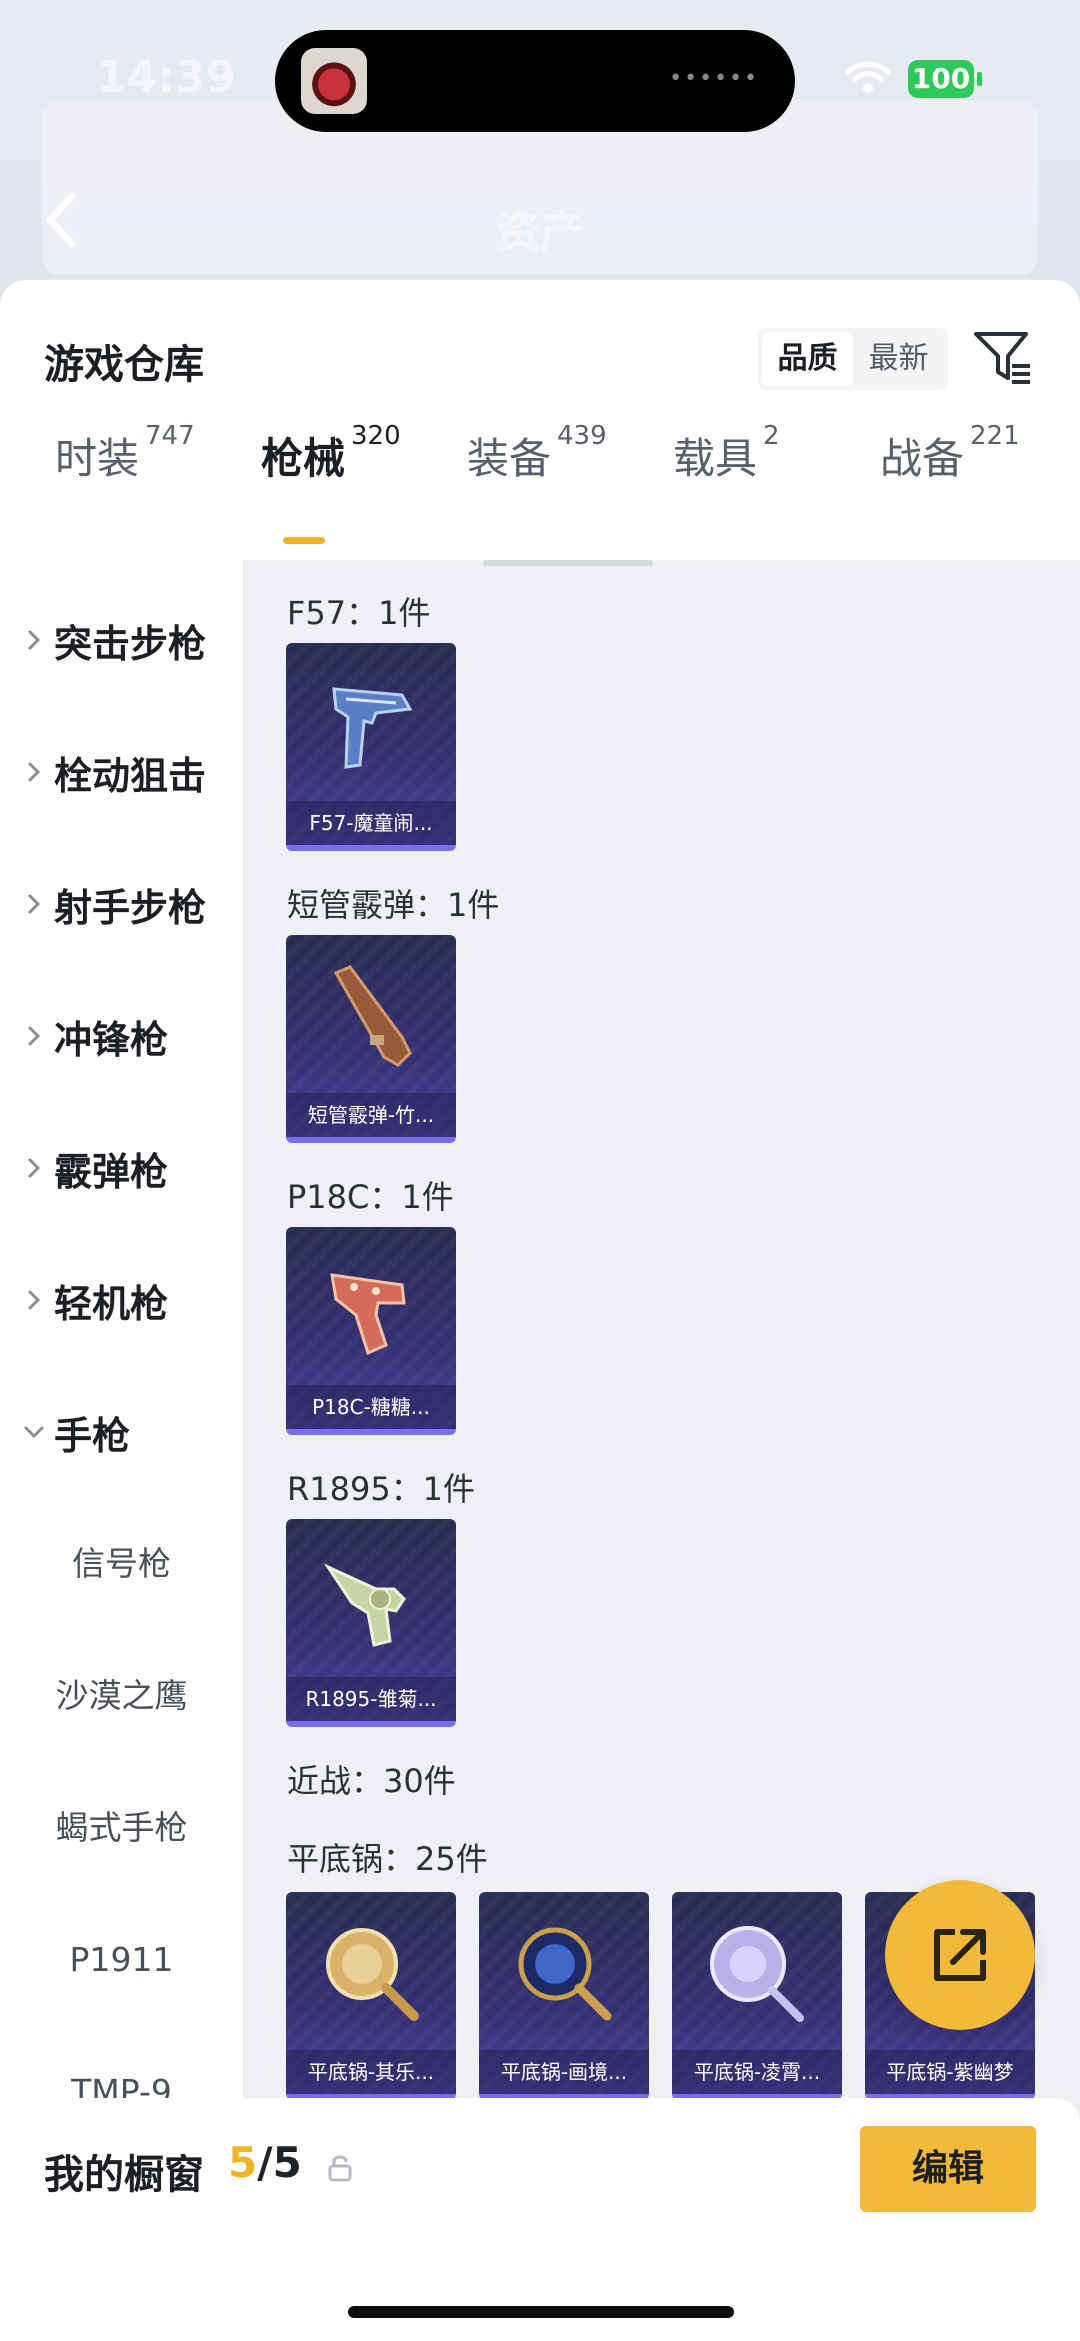  What do you see at coordinates (340, 2168) in the screenshot?
I see `lock-icon` at bounding box center [340, 2168].